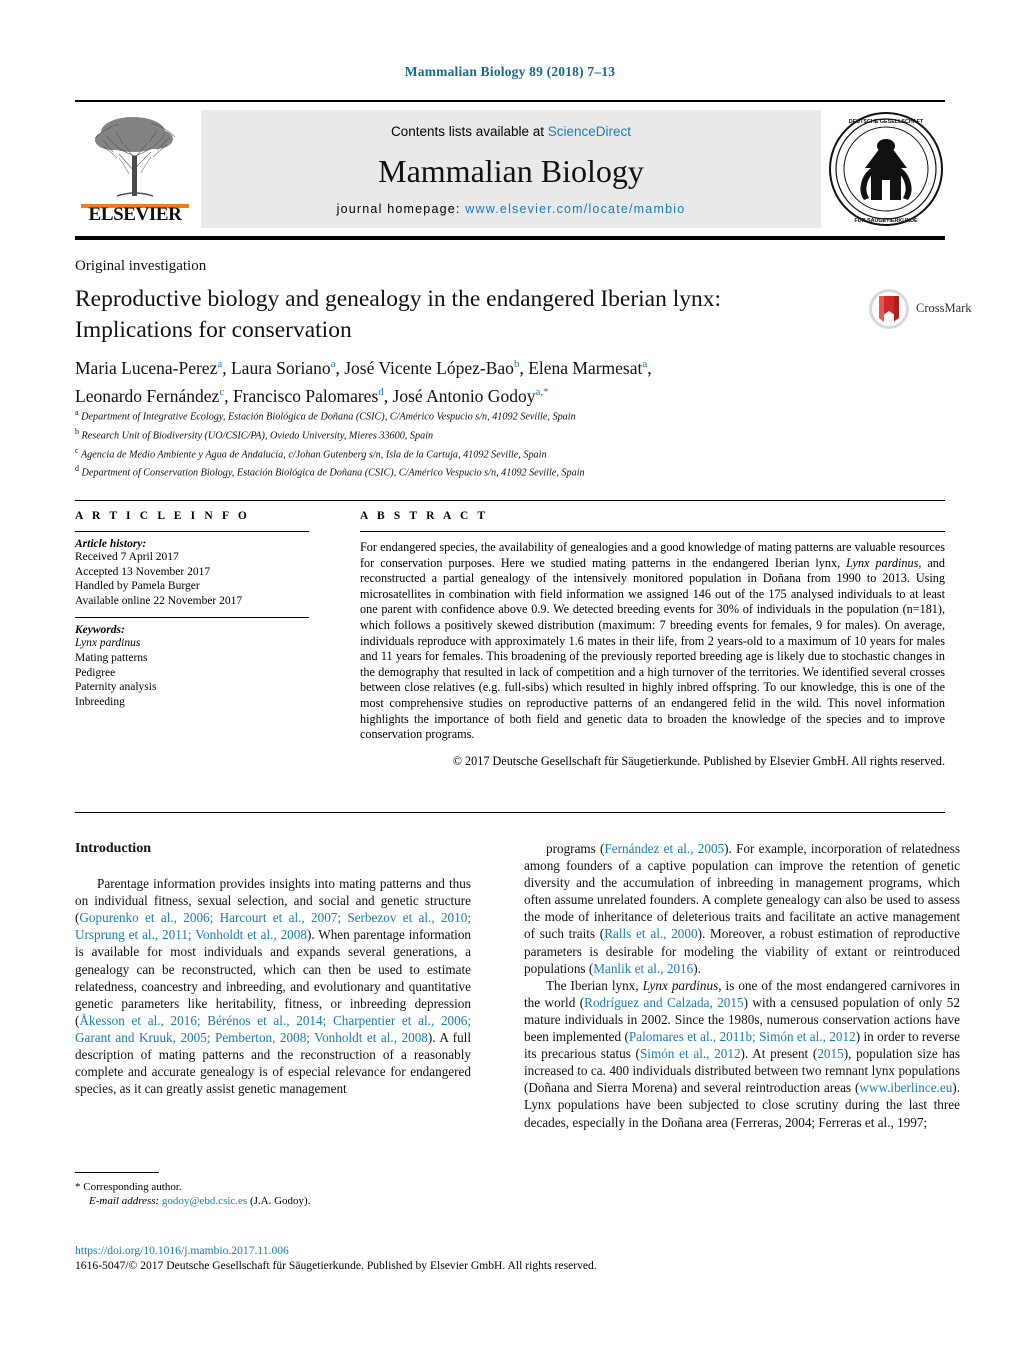 Image resolution: width=1020 pixels, height=1351 pixels. What do you see at coordinates (510, 500) in the screenshot?
I see `infobox-top-rule` at bounding box center [510, 500].